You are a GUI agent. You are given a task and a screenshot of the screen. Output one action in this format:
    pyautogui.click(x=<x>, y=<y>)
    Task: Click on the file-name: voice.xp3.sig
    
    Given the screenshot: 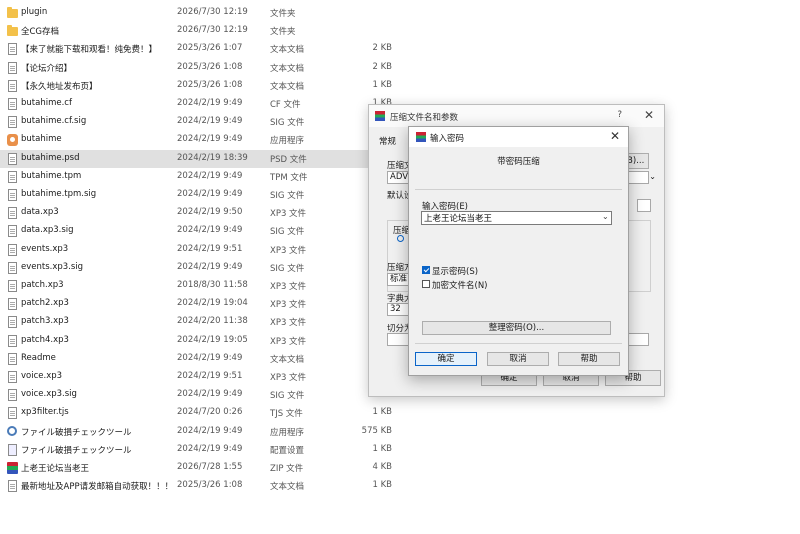 What is the action you would take?
    pyautogui.click(x=49, y=394)
    